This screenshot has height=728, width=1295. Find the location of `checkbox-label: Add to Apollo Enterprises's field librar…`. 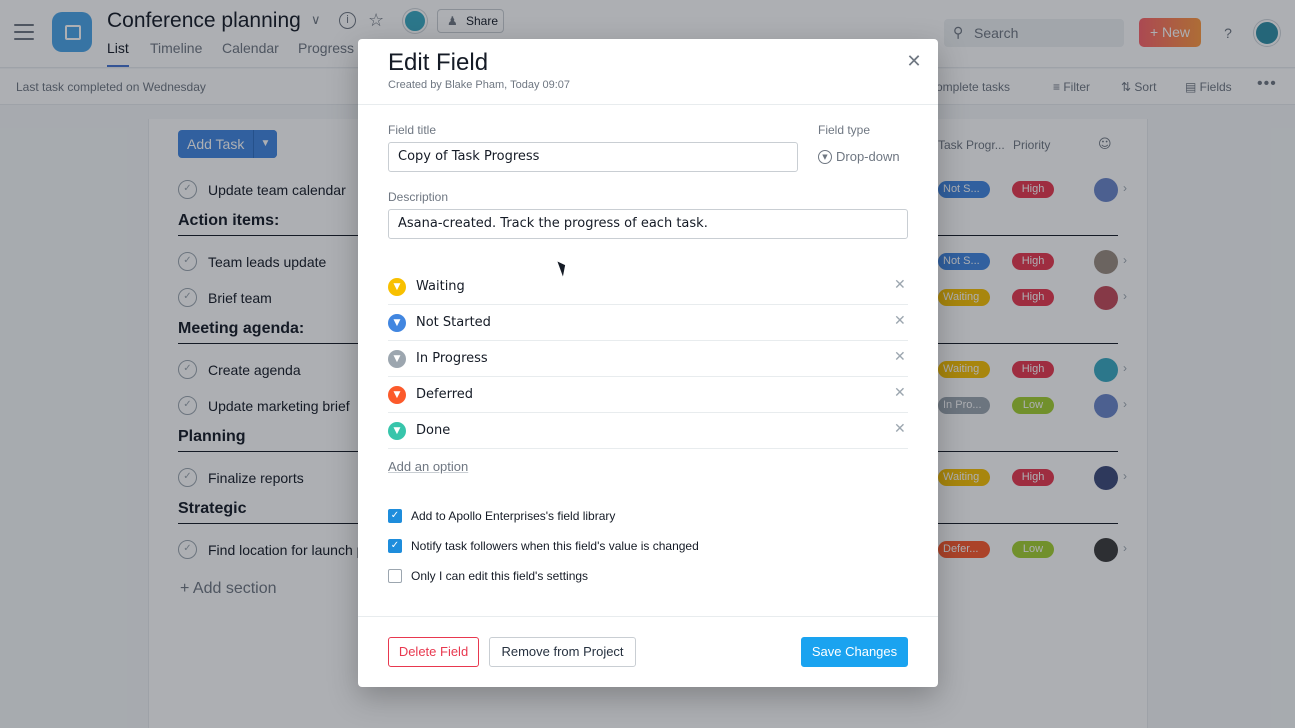

checkbox-label: Add to Apollo Enterprises's field librar… is located at coordinates (513, 516).